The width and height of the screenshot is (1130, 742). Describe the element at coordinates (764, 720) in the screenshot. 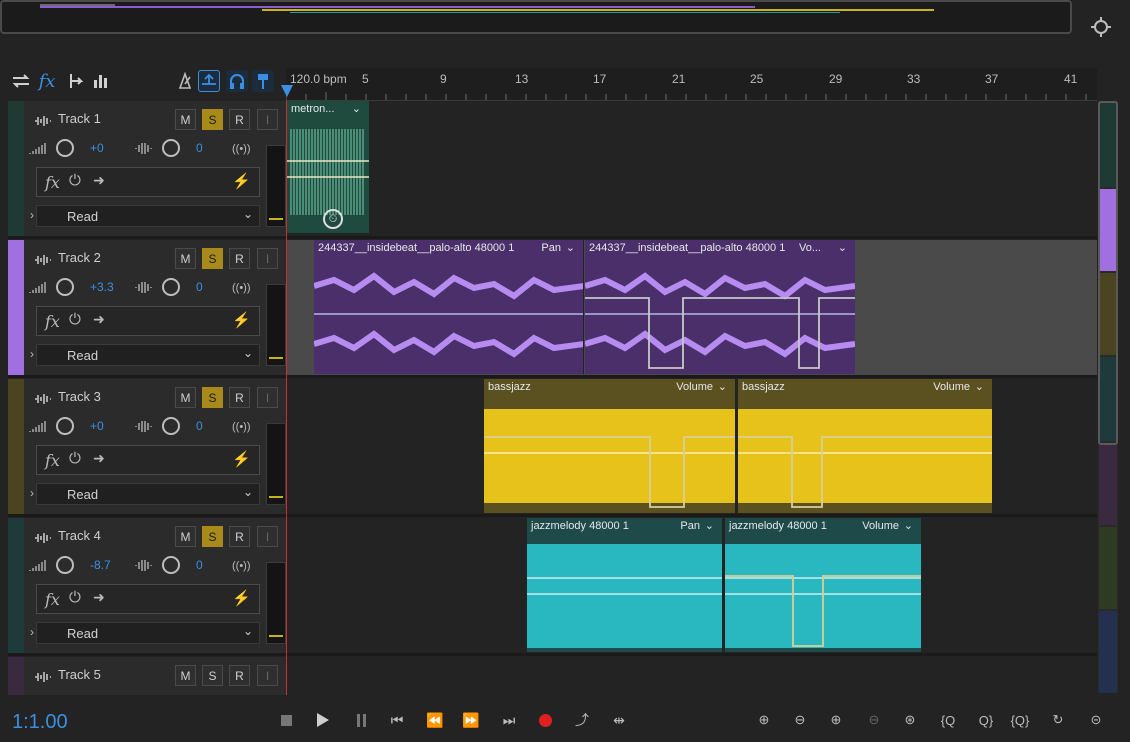

I see `zoom-in-amplitude-icon: ⊕` at that location.